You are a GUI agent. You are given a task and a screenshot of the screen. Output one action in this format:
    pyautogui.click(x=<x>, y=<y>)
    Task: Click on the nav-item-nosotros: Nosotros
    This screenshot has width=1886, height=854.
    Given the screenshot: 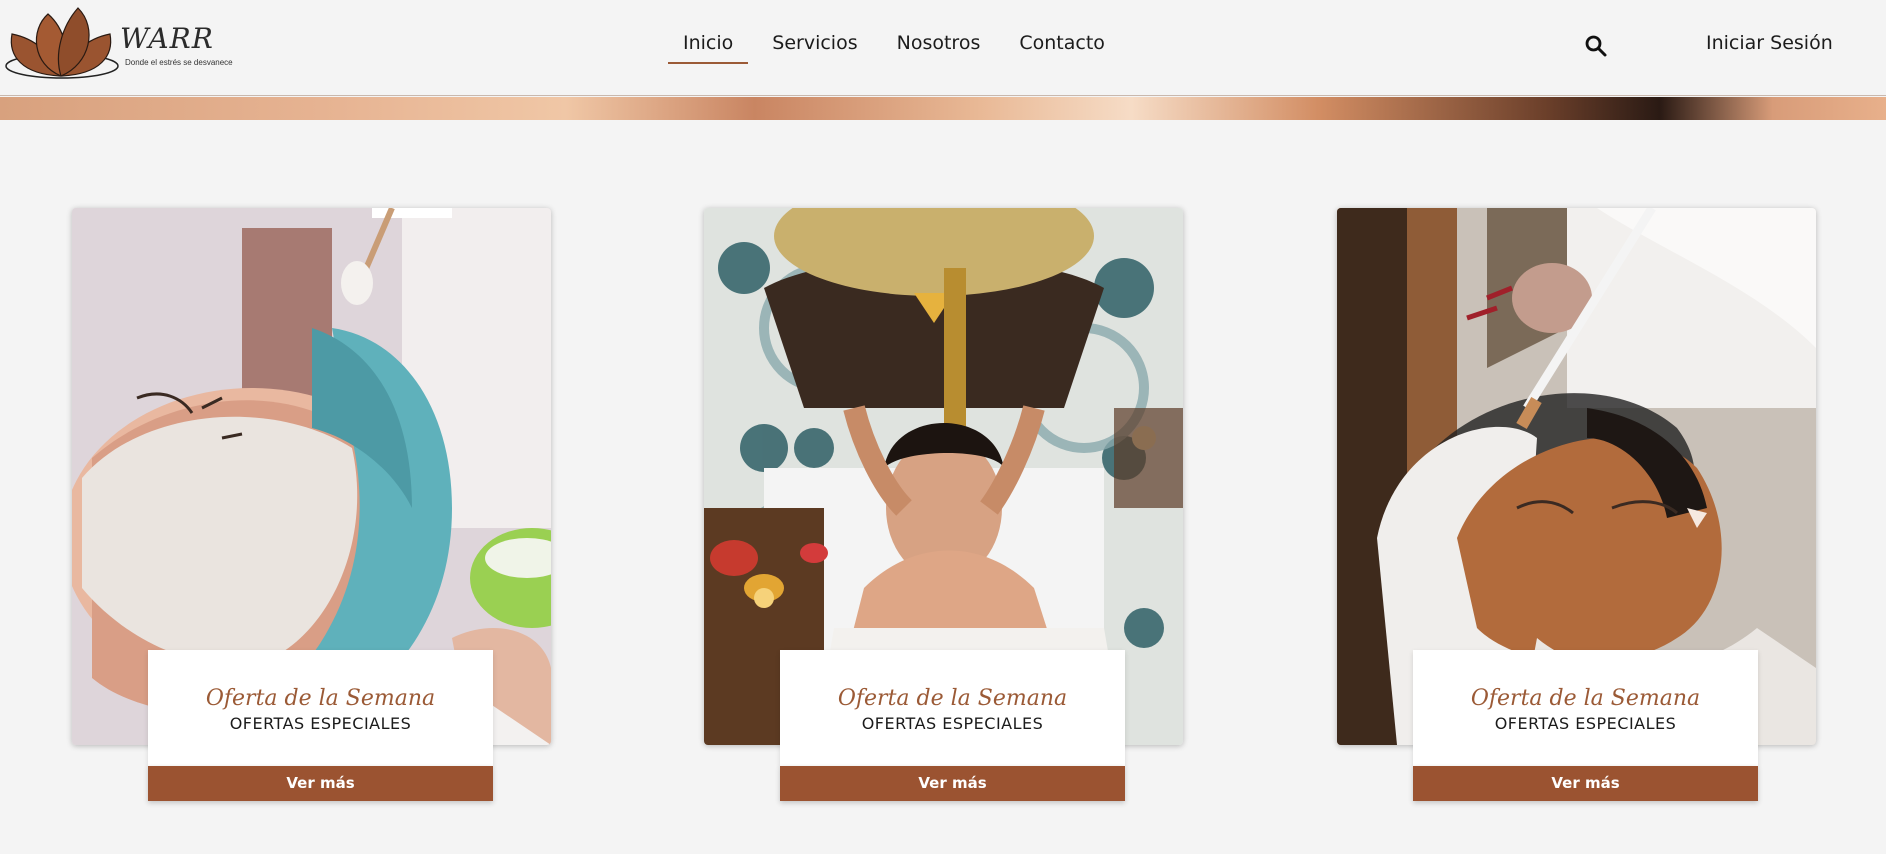 What is the action you would take?
    pyautogui.click(x=939, y=45)
    